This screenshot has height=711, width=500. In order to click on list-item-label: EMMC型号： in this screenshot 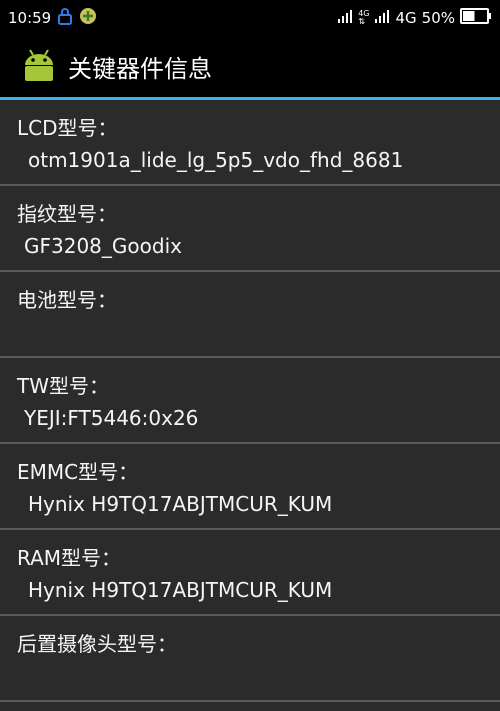, I will do `click(78, 472)`.